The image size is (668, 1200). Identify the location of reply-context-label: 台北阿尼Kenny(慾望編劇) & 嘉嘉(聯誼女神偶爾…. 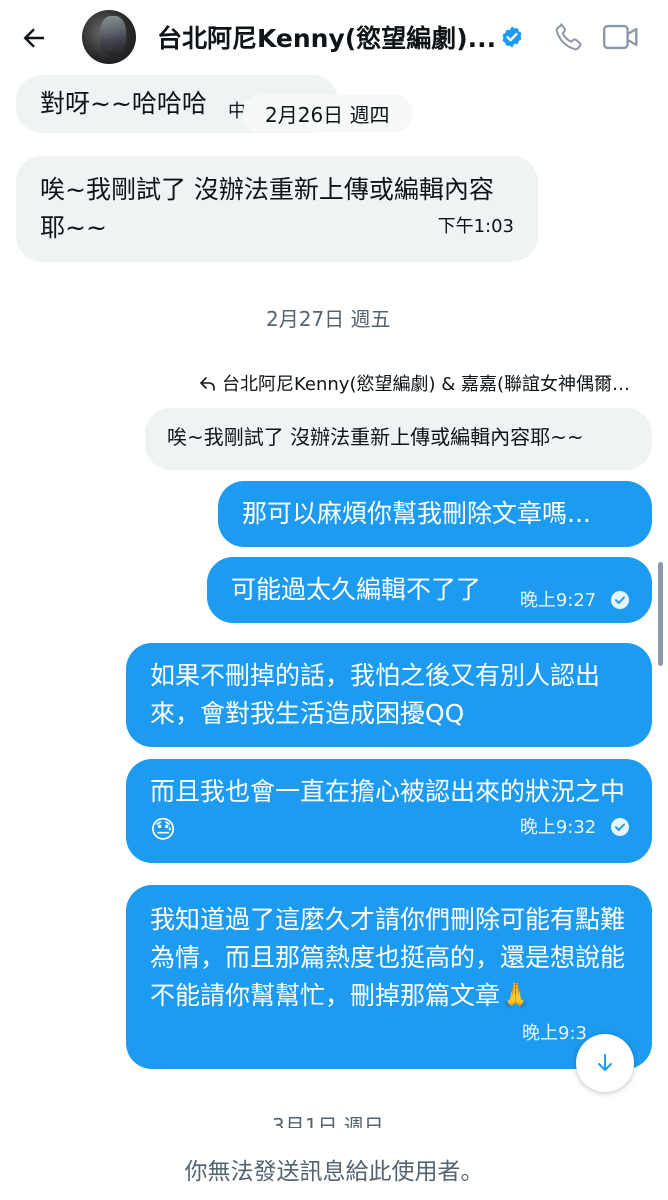
(426, 384).